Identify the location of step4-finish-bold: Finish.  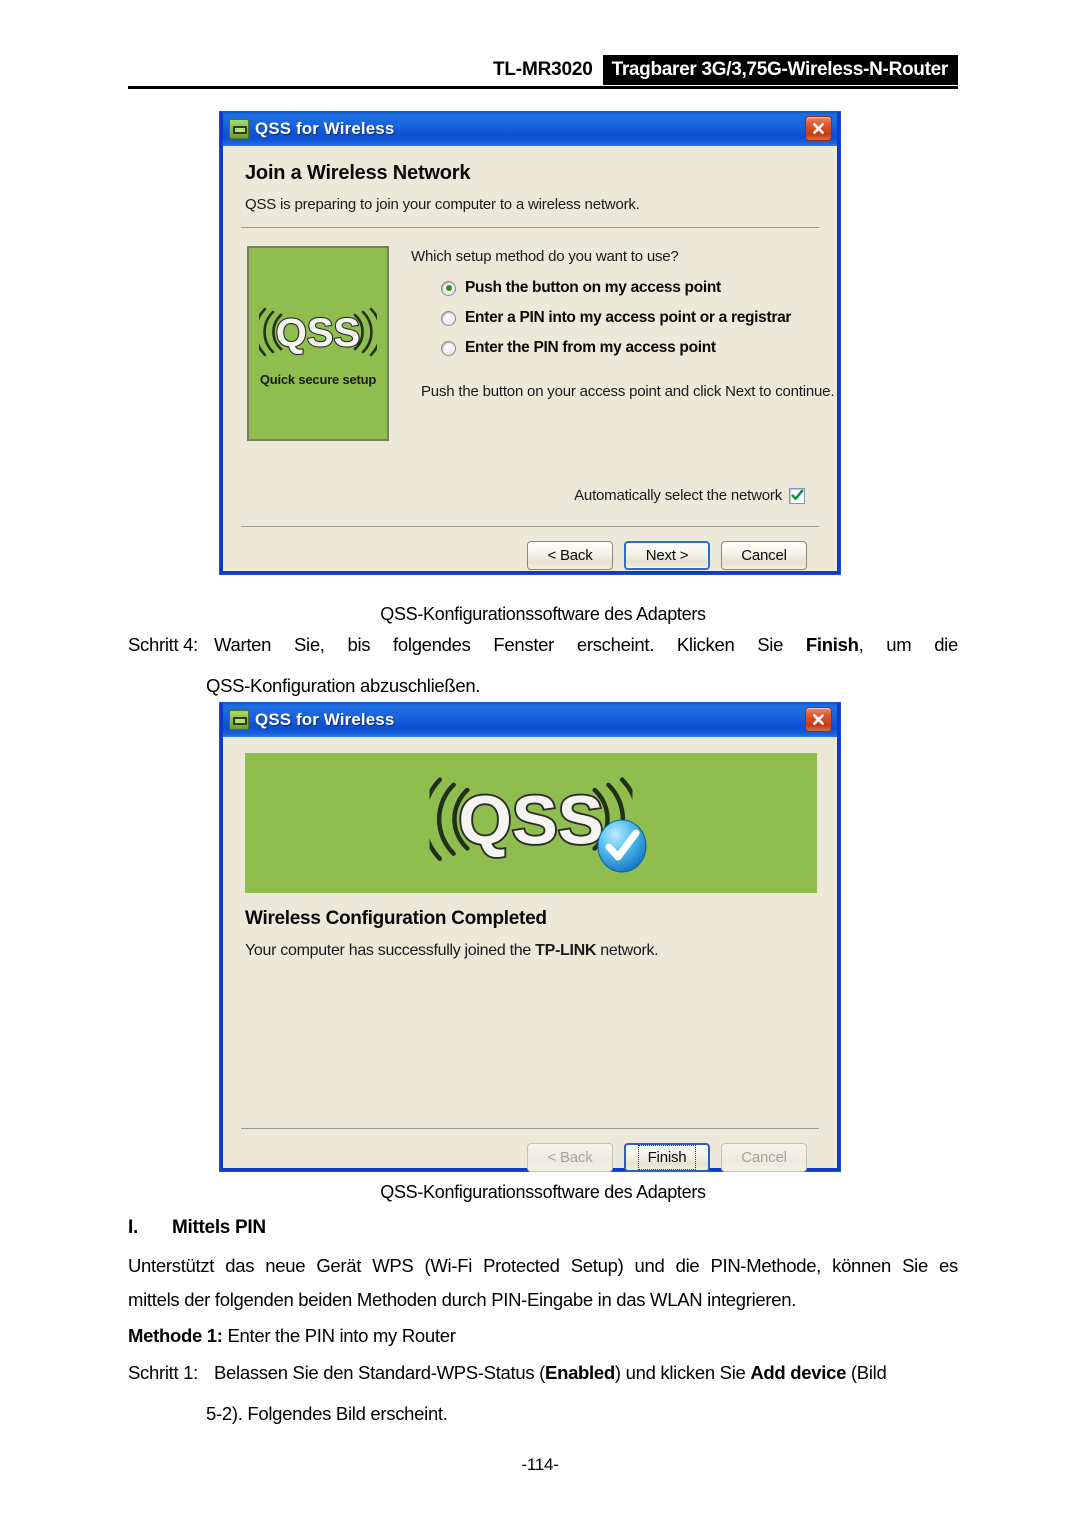
(832, 644).